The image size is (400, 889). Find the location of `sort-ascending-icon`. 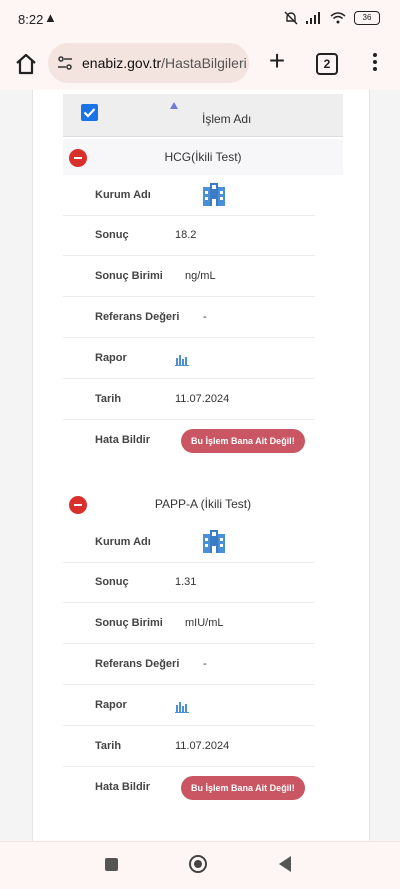

sort-ascending-icon is located at coordinates (174, 105).